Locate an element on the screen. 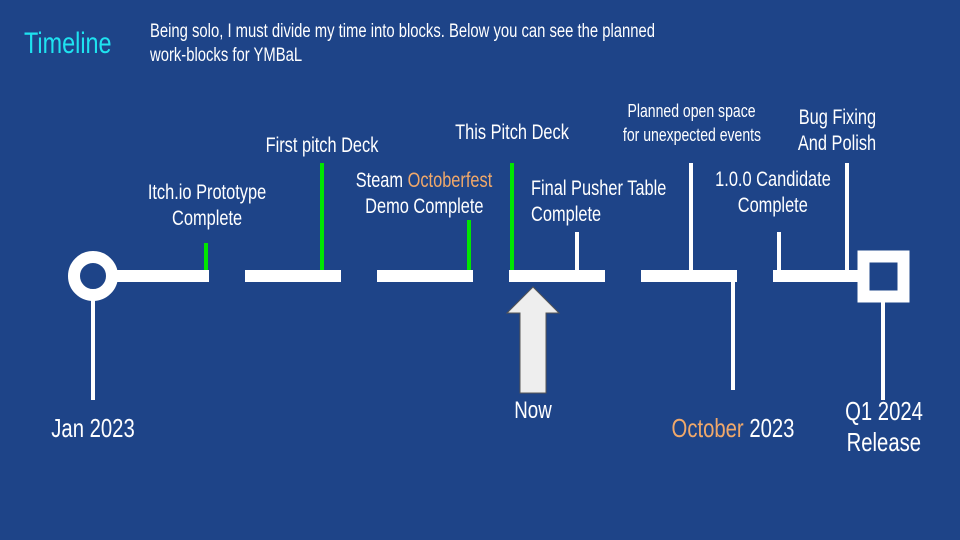 This screenshot has height=540, width=960. end-square-icon is located at coordinates (883, 276).